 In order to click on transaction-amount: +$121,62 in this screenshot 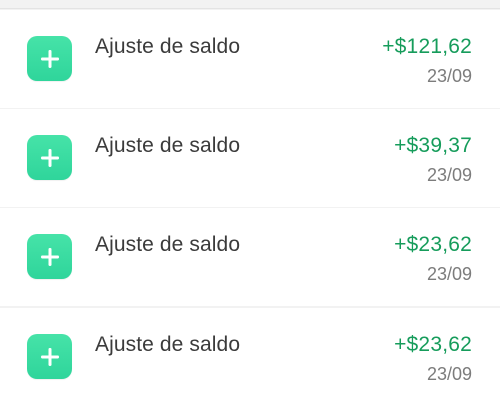, I will do `click(427, 46)`.